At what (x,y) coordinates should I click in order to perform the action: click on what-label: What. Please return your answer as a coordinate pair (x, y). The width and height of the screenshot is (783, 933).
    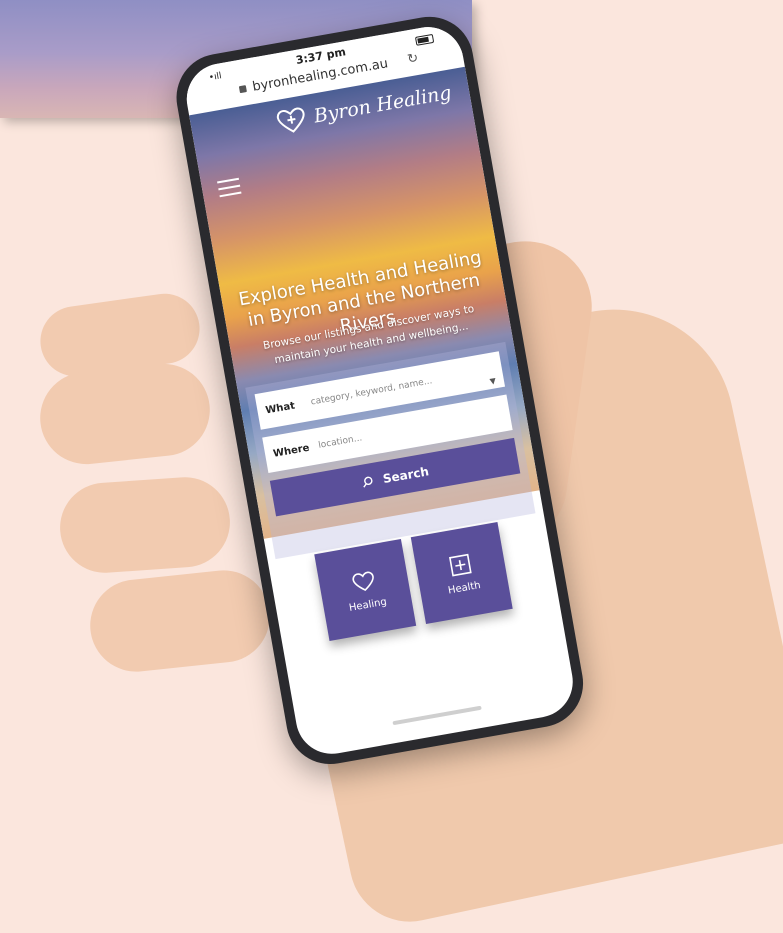
    Looking at the image, I should click on (280, 408).